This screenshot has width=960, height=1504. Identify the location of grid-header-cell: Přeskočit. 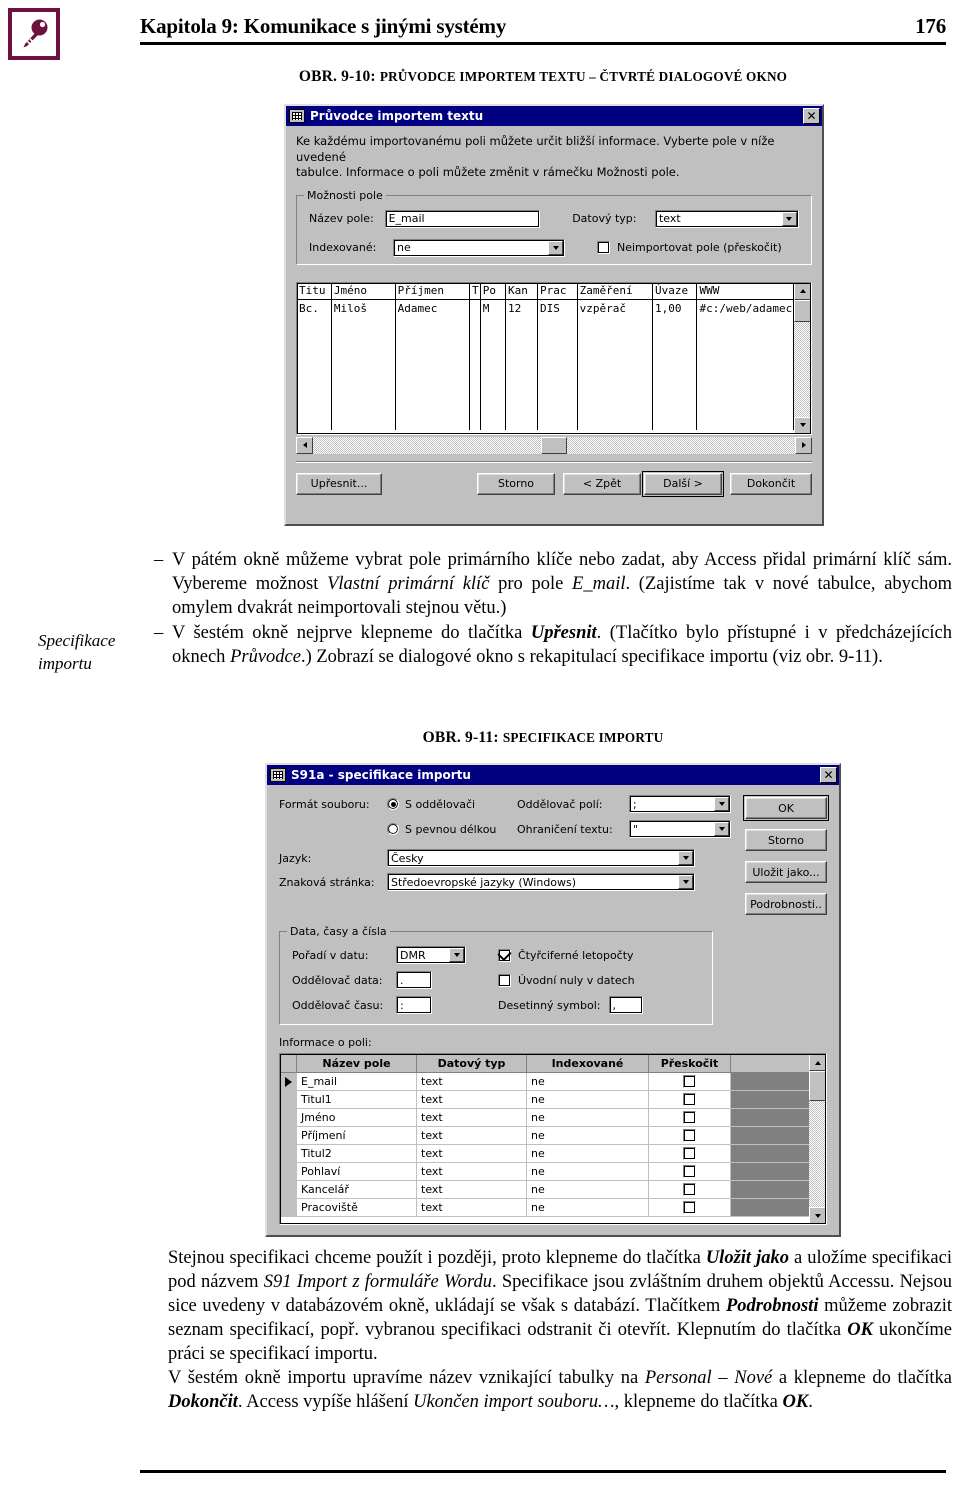
(690, 1063).